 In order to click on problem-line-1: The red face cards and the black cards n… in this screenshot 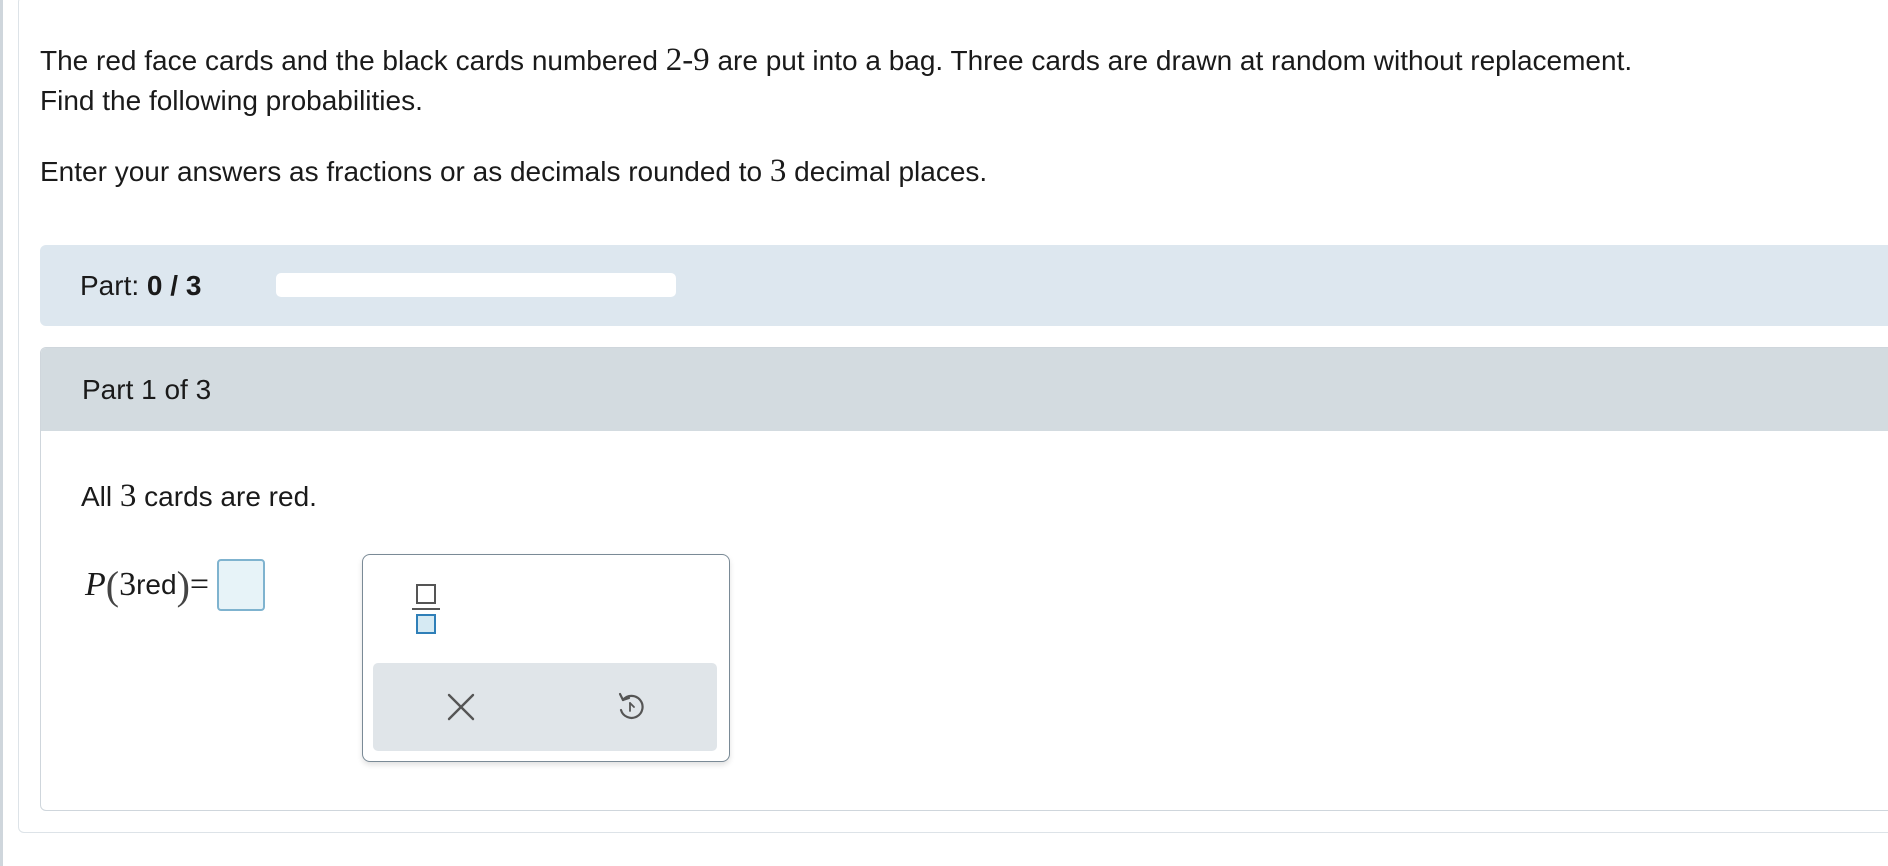, I will do `click(960, 60)`.